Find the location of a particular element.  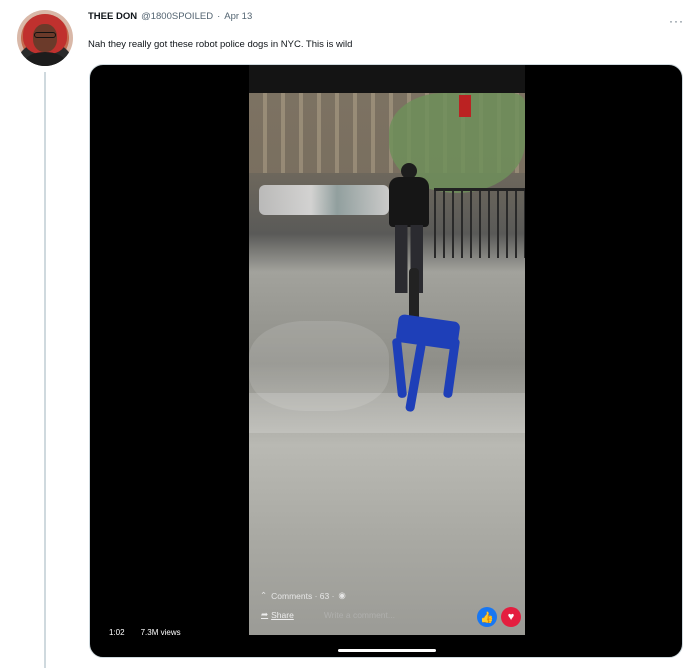

video-views: 7.3M views is located at coordinates (160, 632).